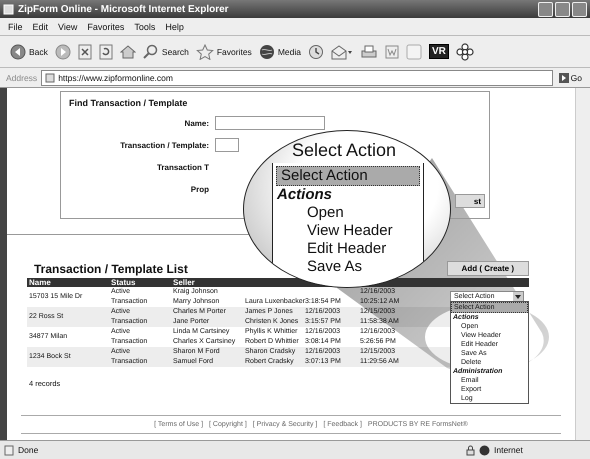  What do you see at coordinates (348, 249) in the screenshot?
I see `dropdown-option: Edit Header` at bounding box center [348, 249].